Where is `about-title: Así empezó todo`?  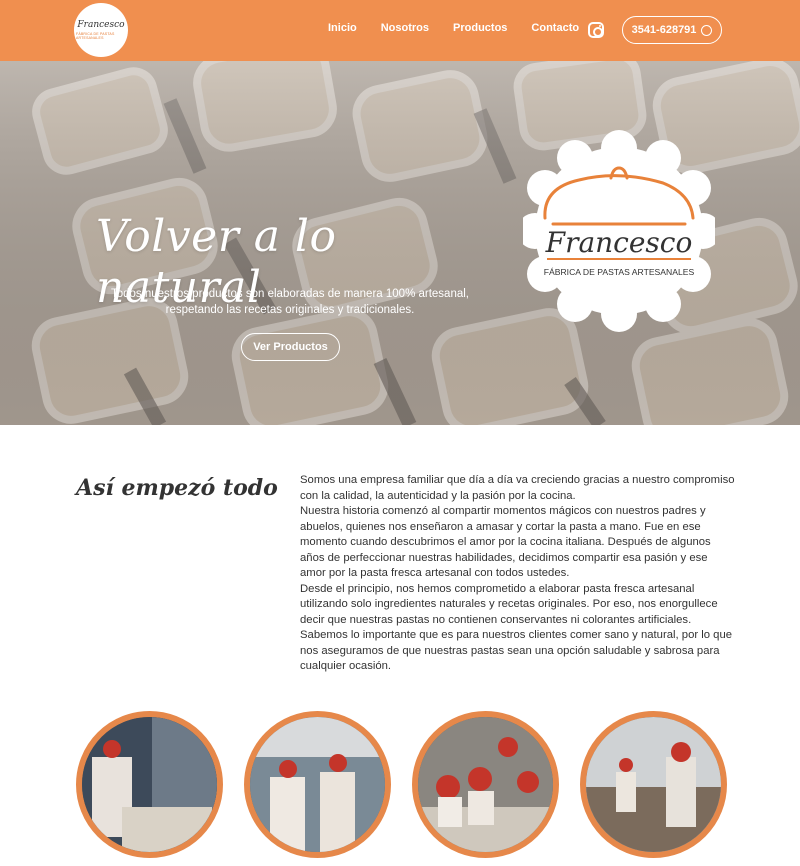 about-title: Así empezó todo is located at coordinates (177, 488).